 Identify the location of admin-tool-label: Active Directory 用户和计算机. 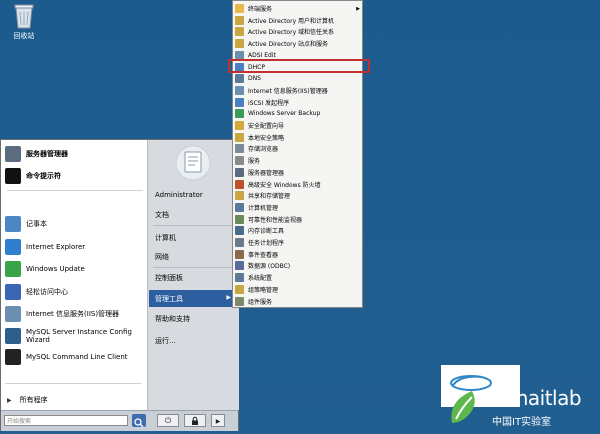
(291, 21).